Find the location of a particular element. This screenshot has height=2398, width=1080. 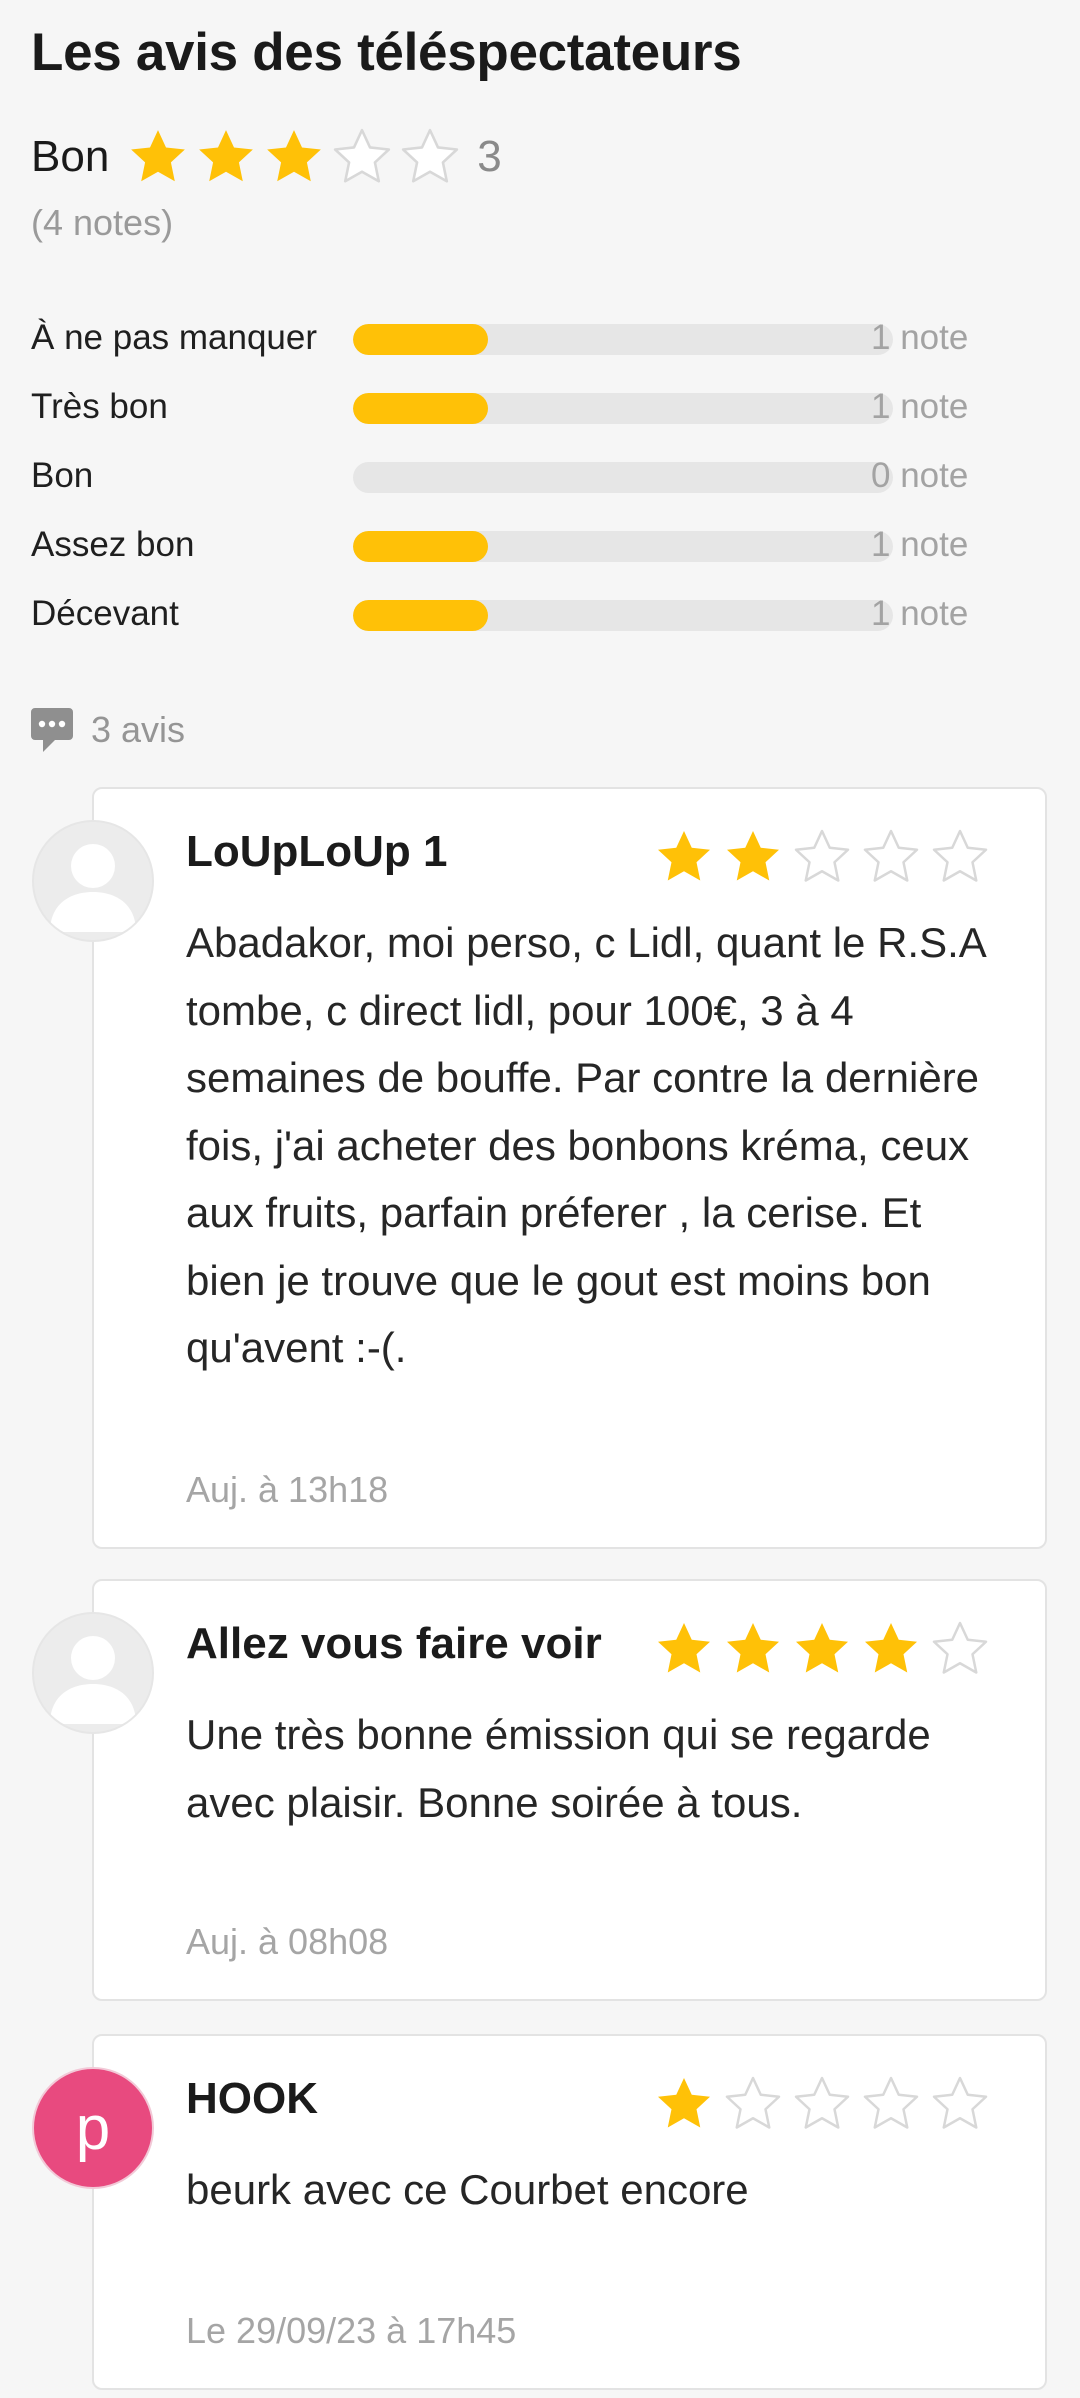

distribution-row: Décevant 1 note is located at coordinates (541, 620).